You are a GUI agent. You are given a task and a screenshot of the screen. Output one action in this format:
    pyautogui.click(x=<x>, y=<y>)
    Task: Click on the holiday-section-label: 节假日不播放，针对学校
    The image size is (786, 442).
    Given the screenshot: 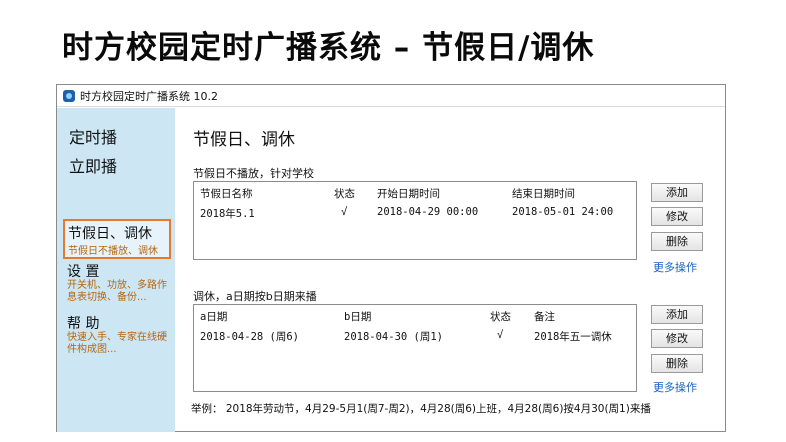 What is the action you would take?
    pyautogui.click(x=253, y=173)
    